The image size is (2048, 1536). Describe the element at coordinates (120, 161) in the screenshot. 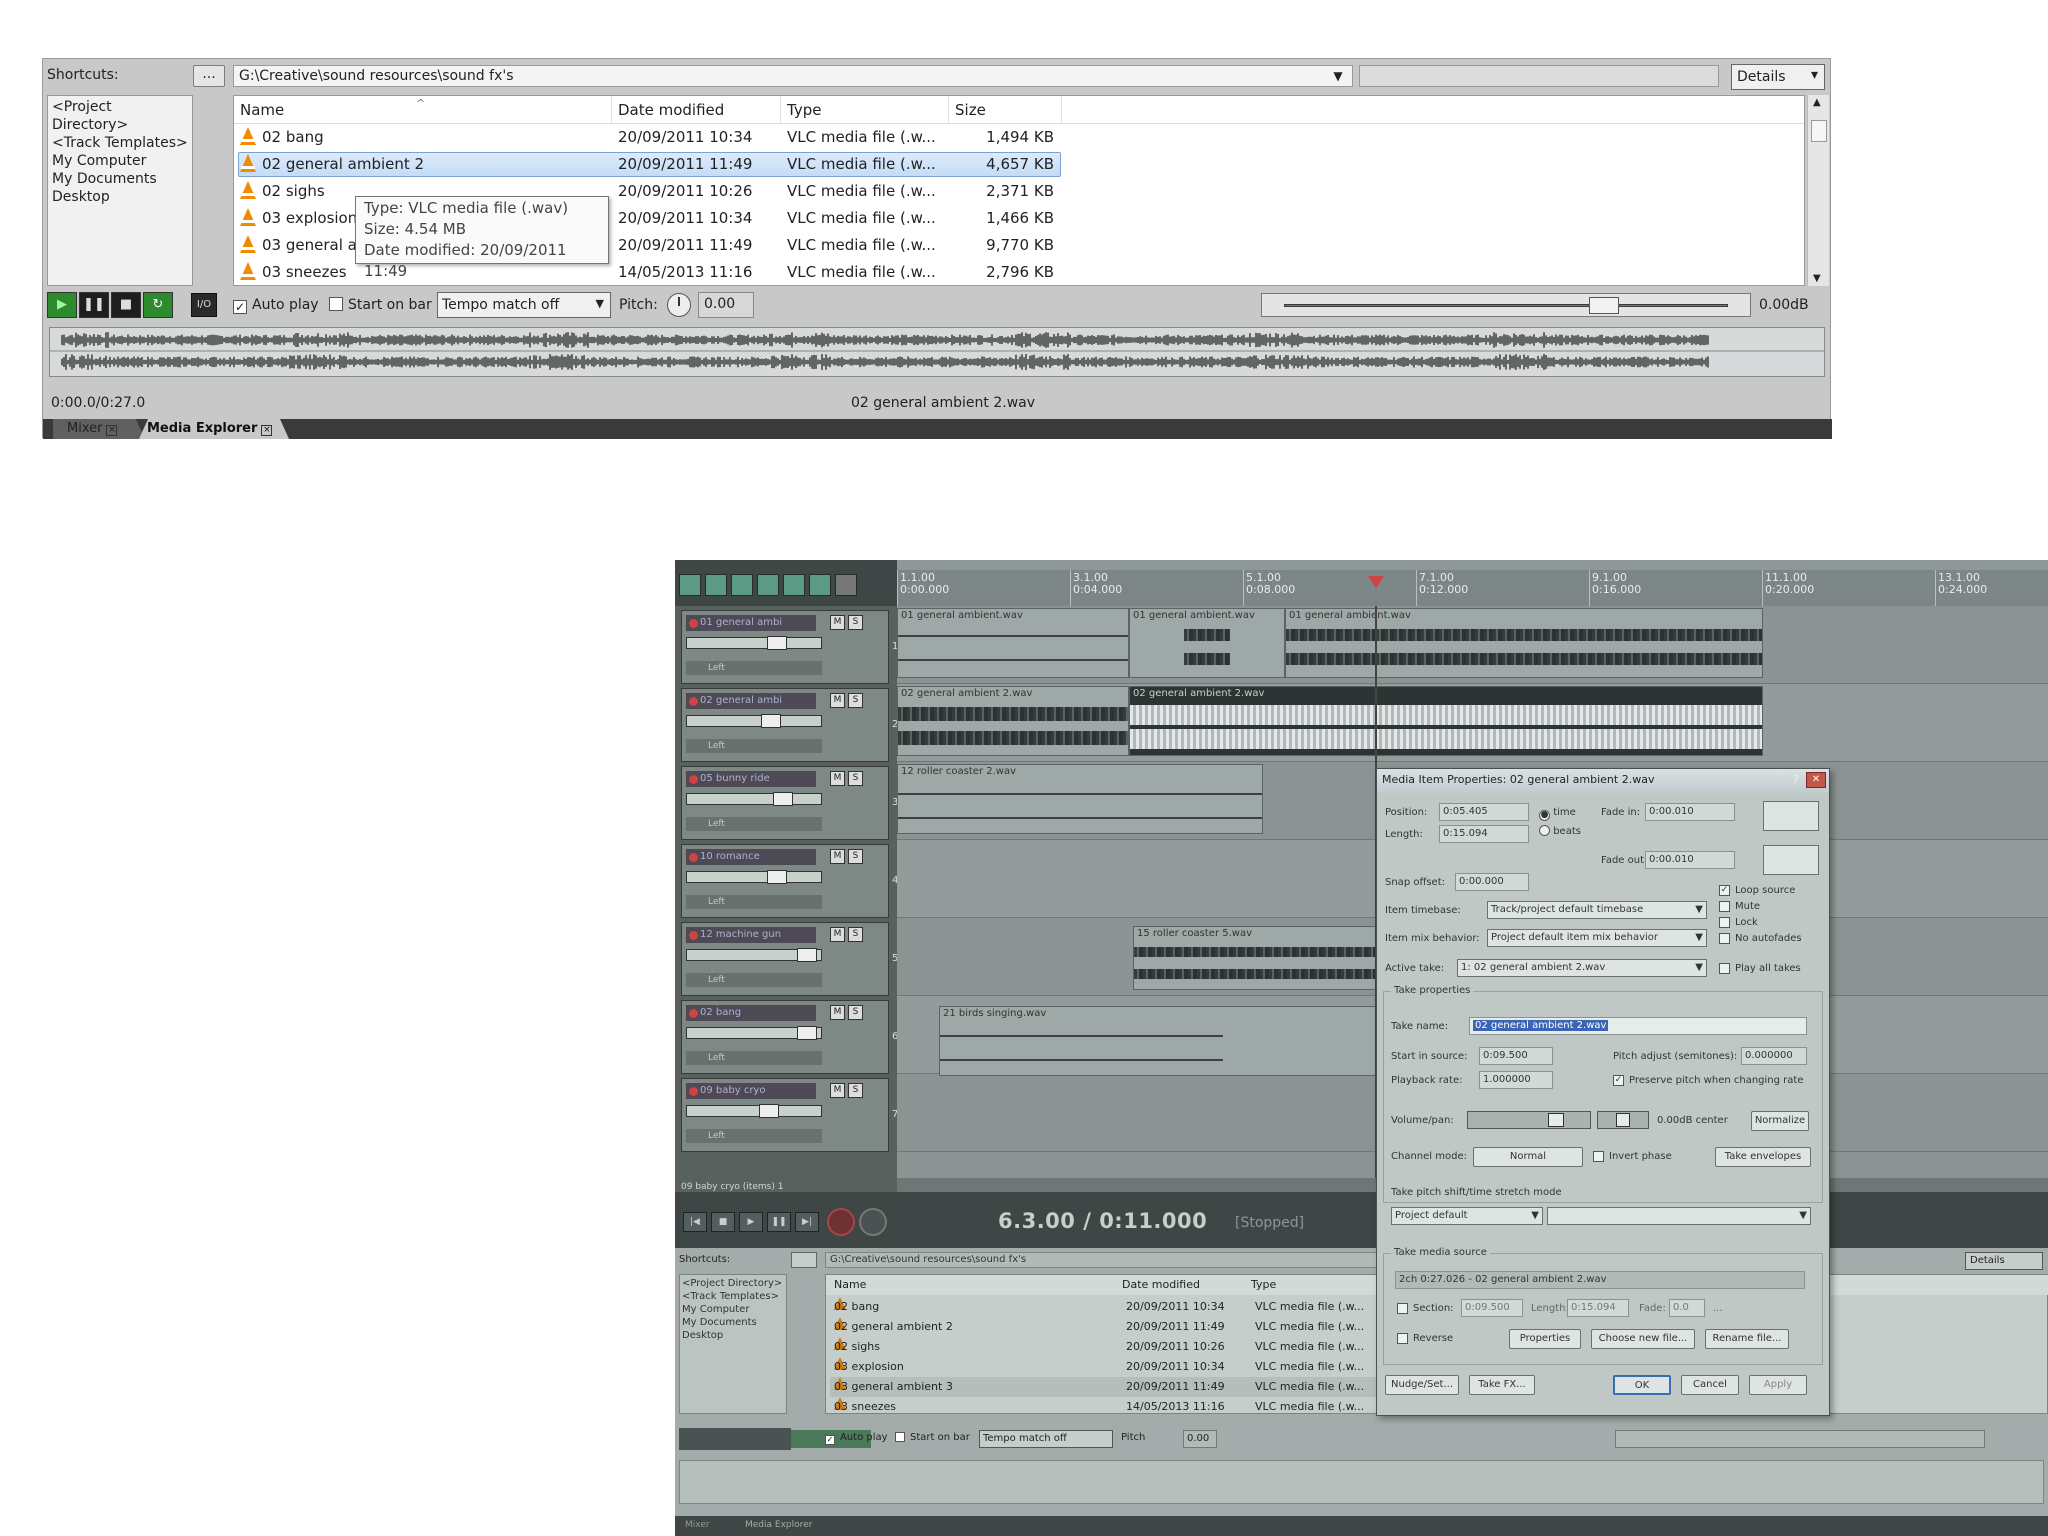

I see `shortcut-my-computer: My Computer` at that location.